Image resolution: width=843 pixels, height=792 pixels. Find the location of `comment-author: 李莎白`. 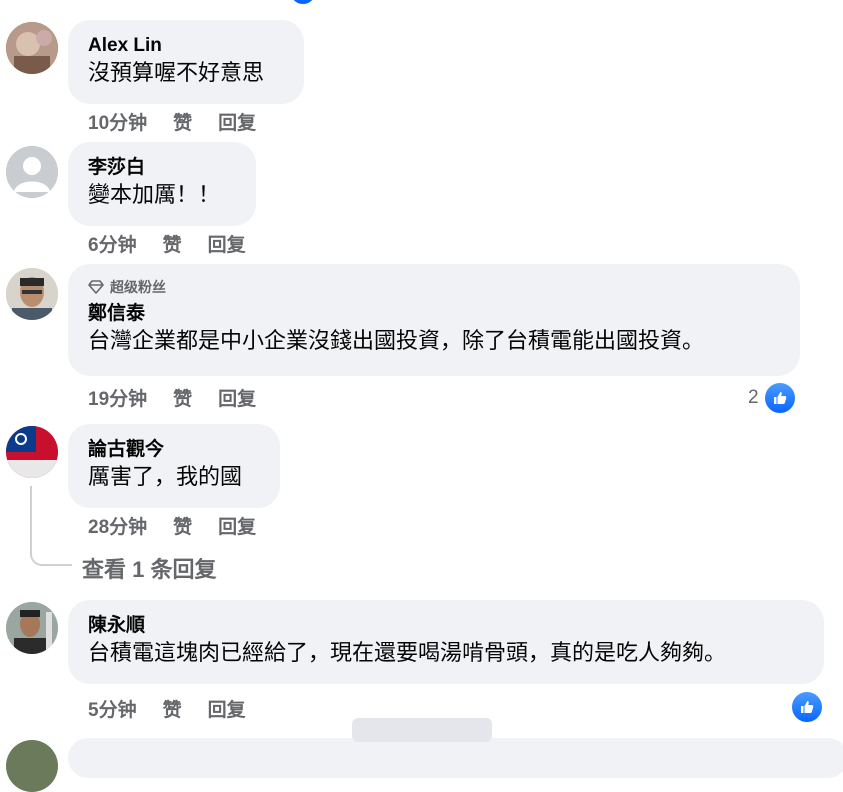

comment-author: 李莎白 is located at coordinates (162, 168).